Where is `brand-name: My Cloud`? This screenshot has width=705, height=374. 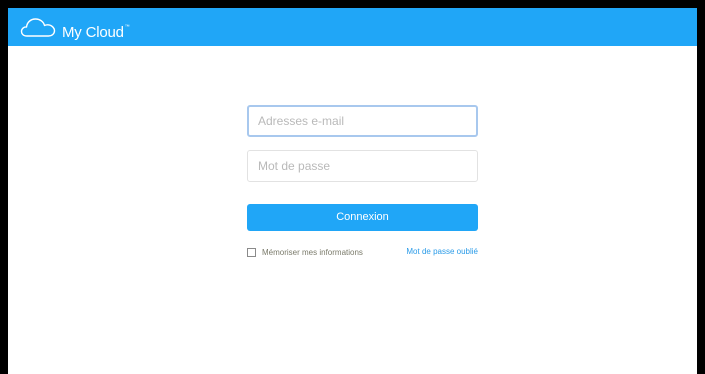
brand-name: My Cloud is located at coordinates (93, 32).